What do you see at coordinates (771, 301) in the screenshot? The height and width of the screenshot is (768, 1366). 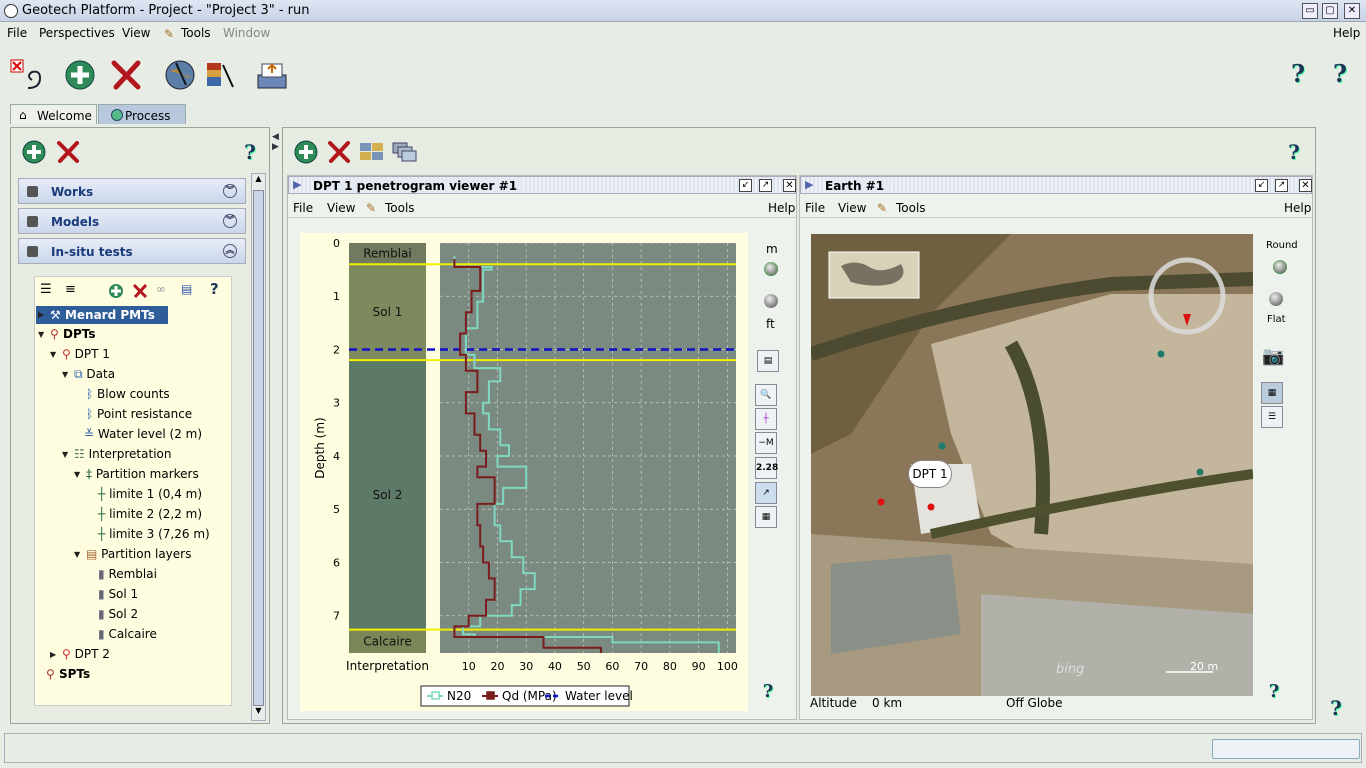 I see `unit-ft-radio` at bounding box center [771, 301].